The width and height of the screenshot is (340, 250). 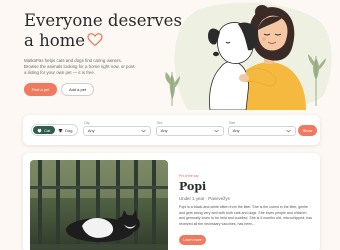 I want to click on toggle-dog-label: Dog, so click(x=69, y=130).